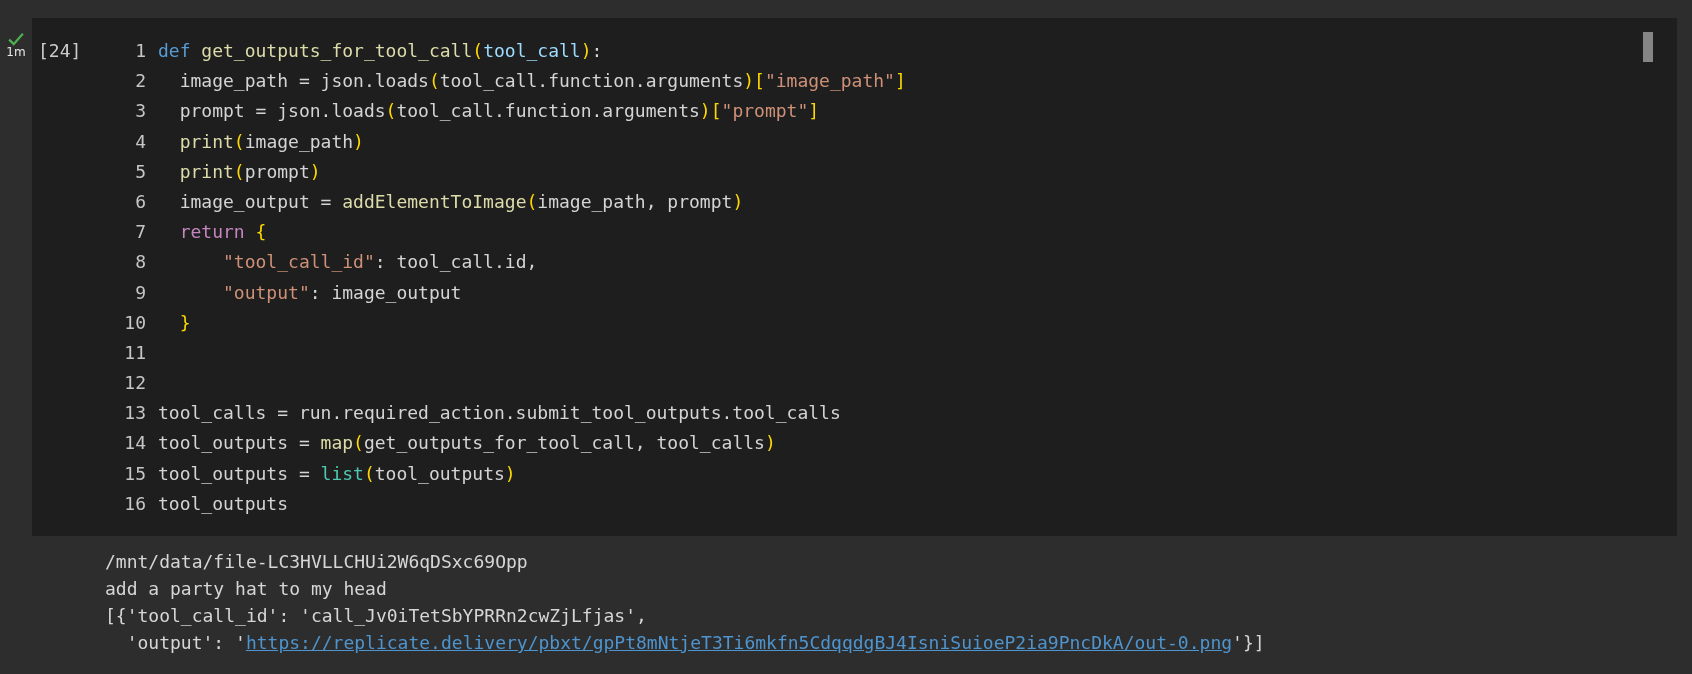  I want to click on line-number: 10, so click(134, 322).